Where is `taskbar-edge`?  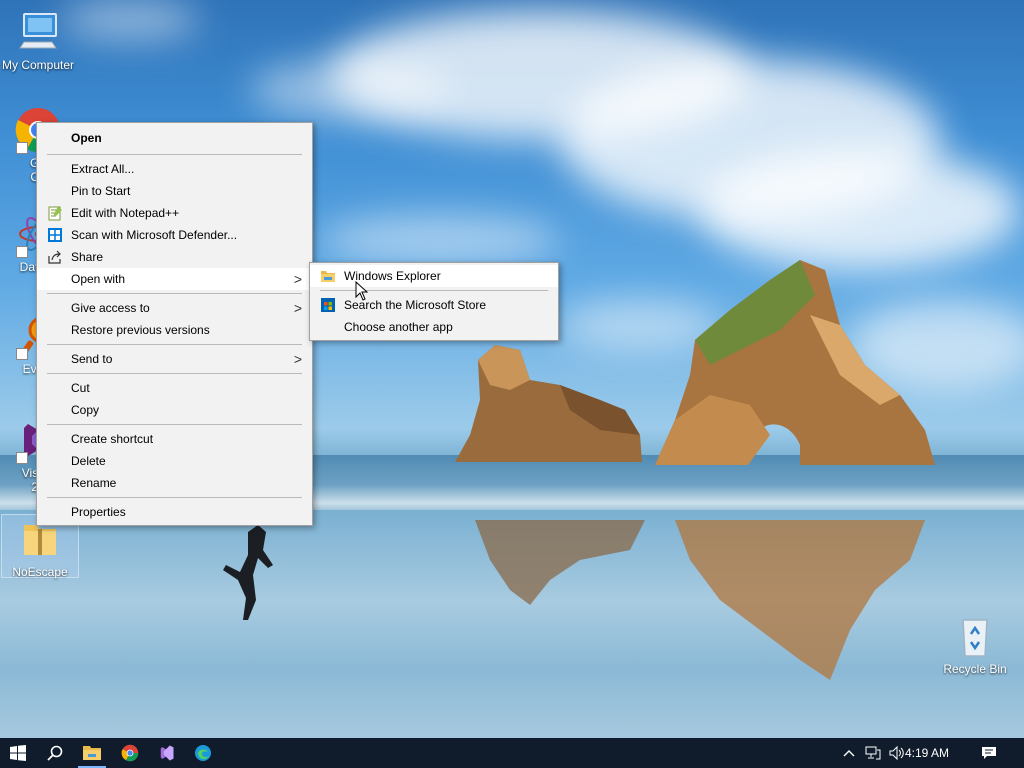
taskbar-edge is located at coordinates (203, 753).